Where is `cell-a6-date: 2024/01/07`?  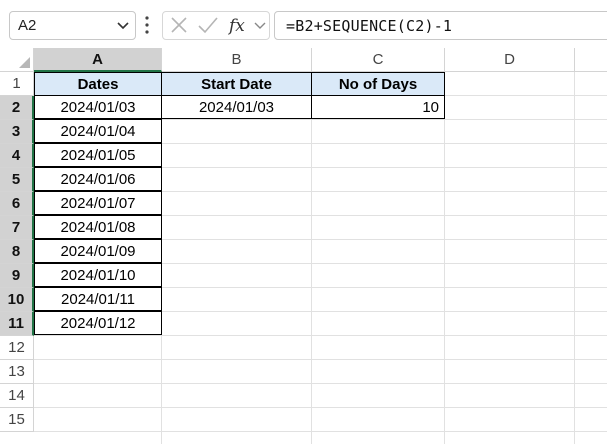 cell-a6-date: 2024/01/07 is located at coordinates (98, 203).